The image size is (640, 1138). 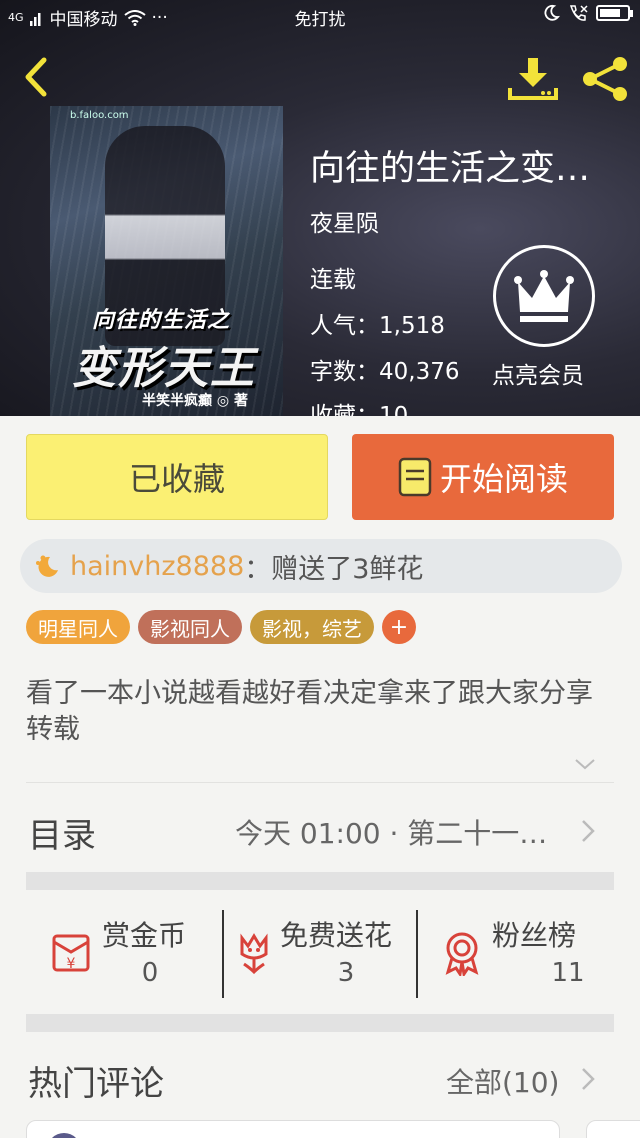 What do you see at coordinates (161, 320) in the screenshot?
I see `cover-title-line1: 向往的生活之` at bounding box center [161, 320].